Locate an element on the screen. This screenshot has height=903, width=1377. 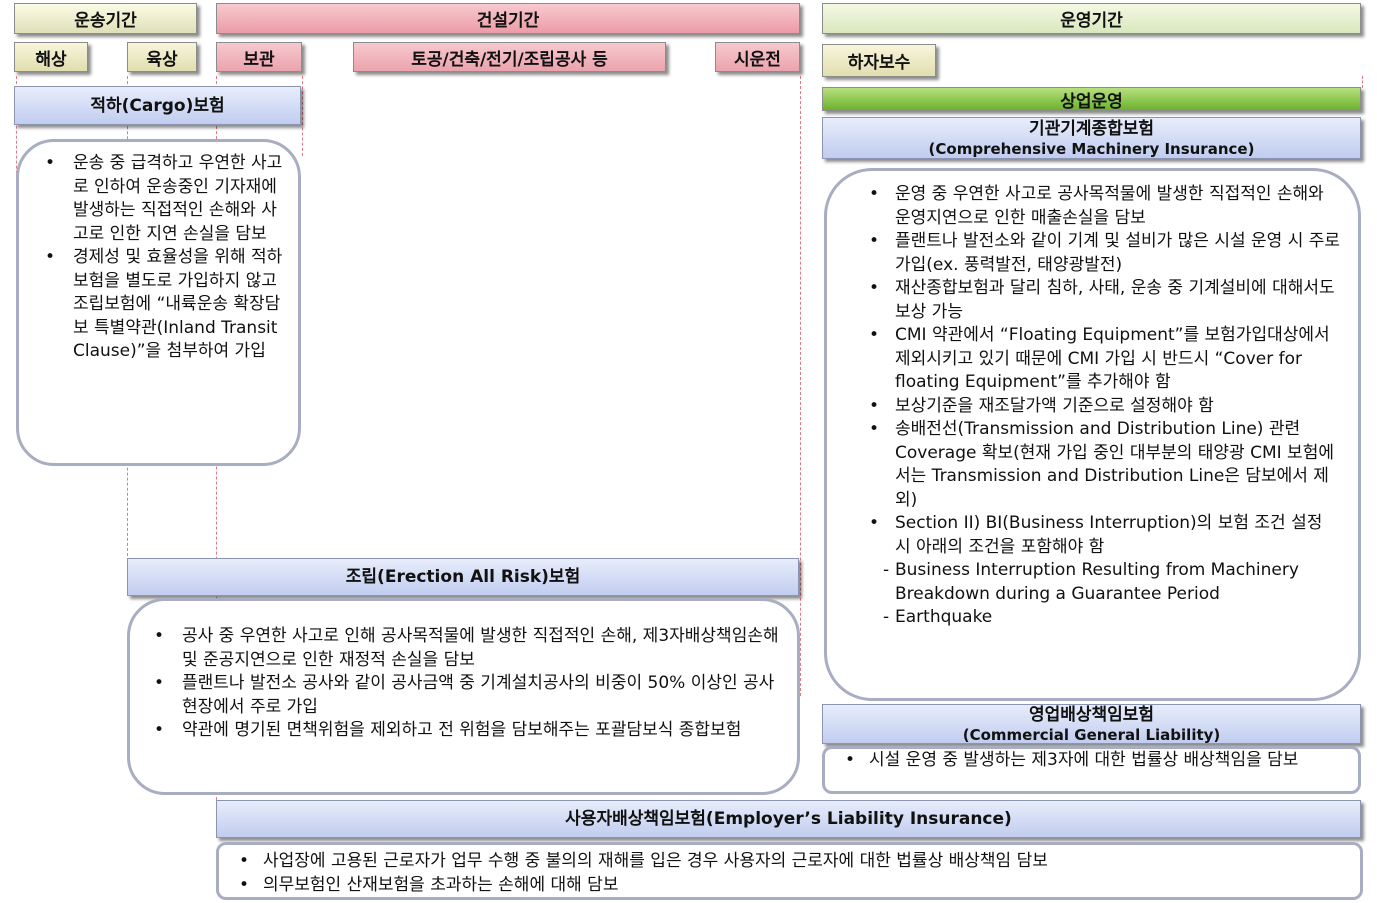
erection-insurance-header: 조립(Erection All Risk)보험 is located at coordinates (463, 577).